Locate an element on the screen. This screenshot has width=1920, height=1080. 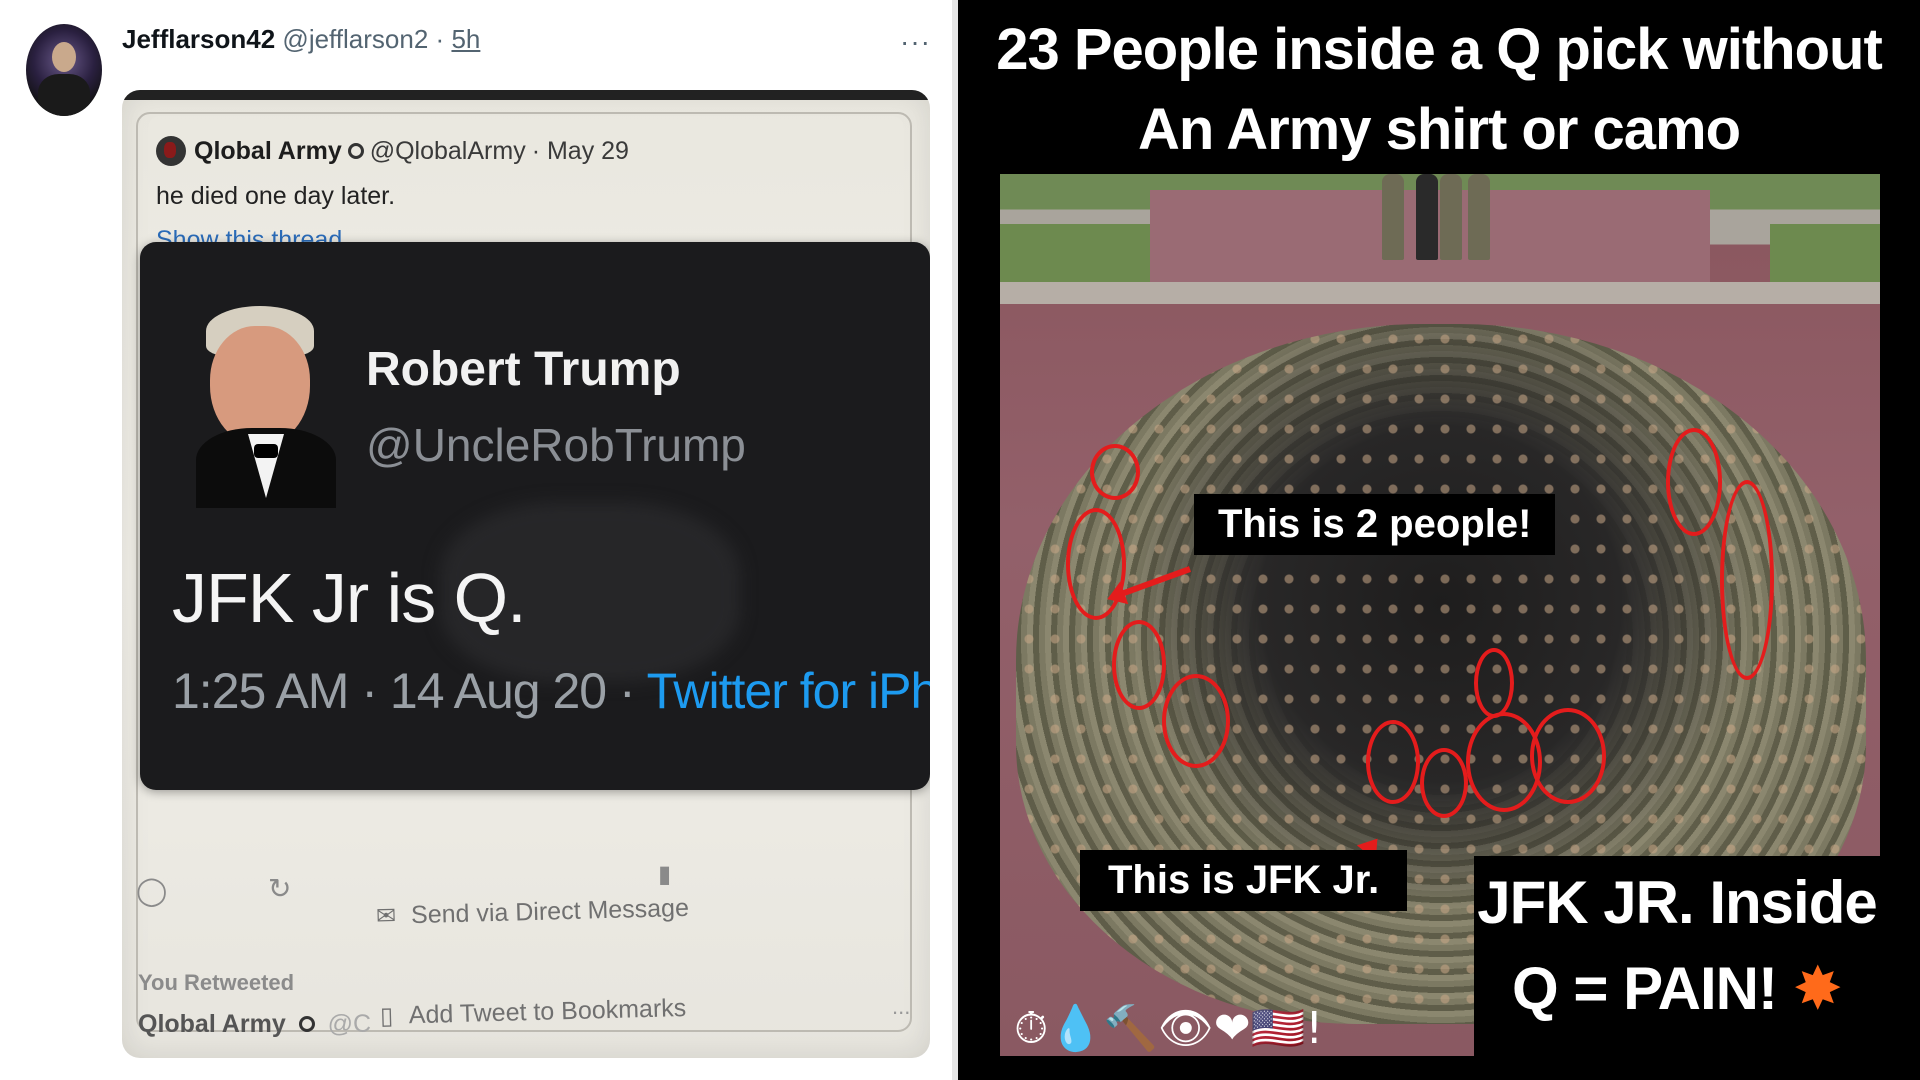
label-jfk: This is JFK Jr. is located at coordinates (1244, 880).